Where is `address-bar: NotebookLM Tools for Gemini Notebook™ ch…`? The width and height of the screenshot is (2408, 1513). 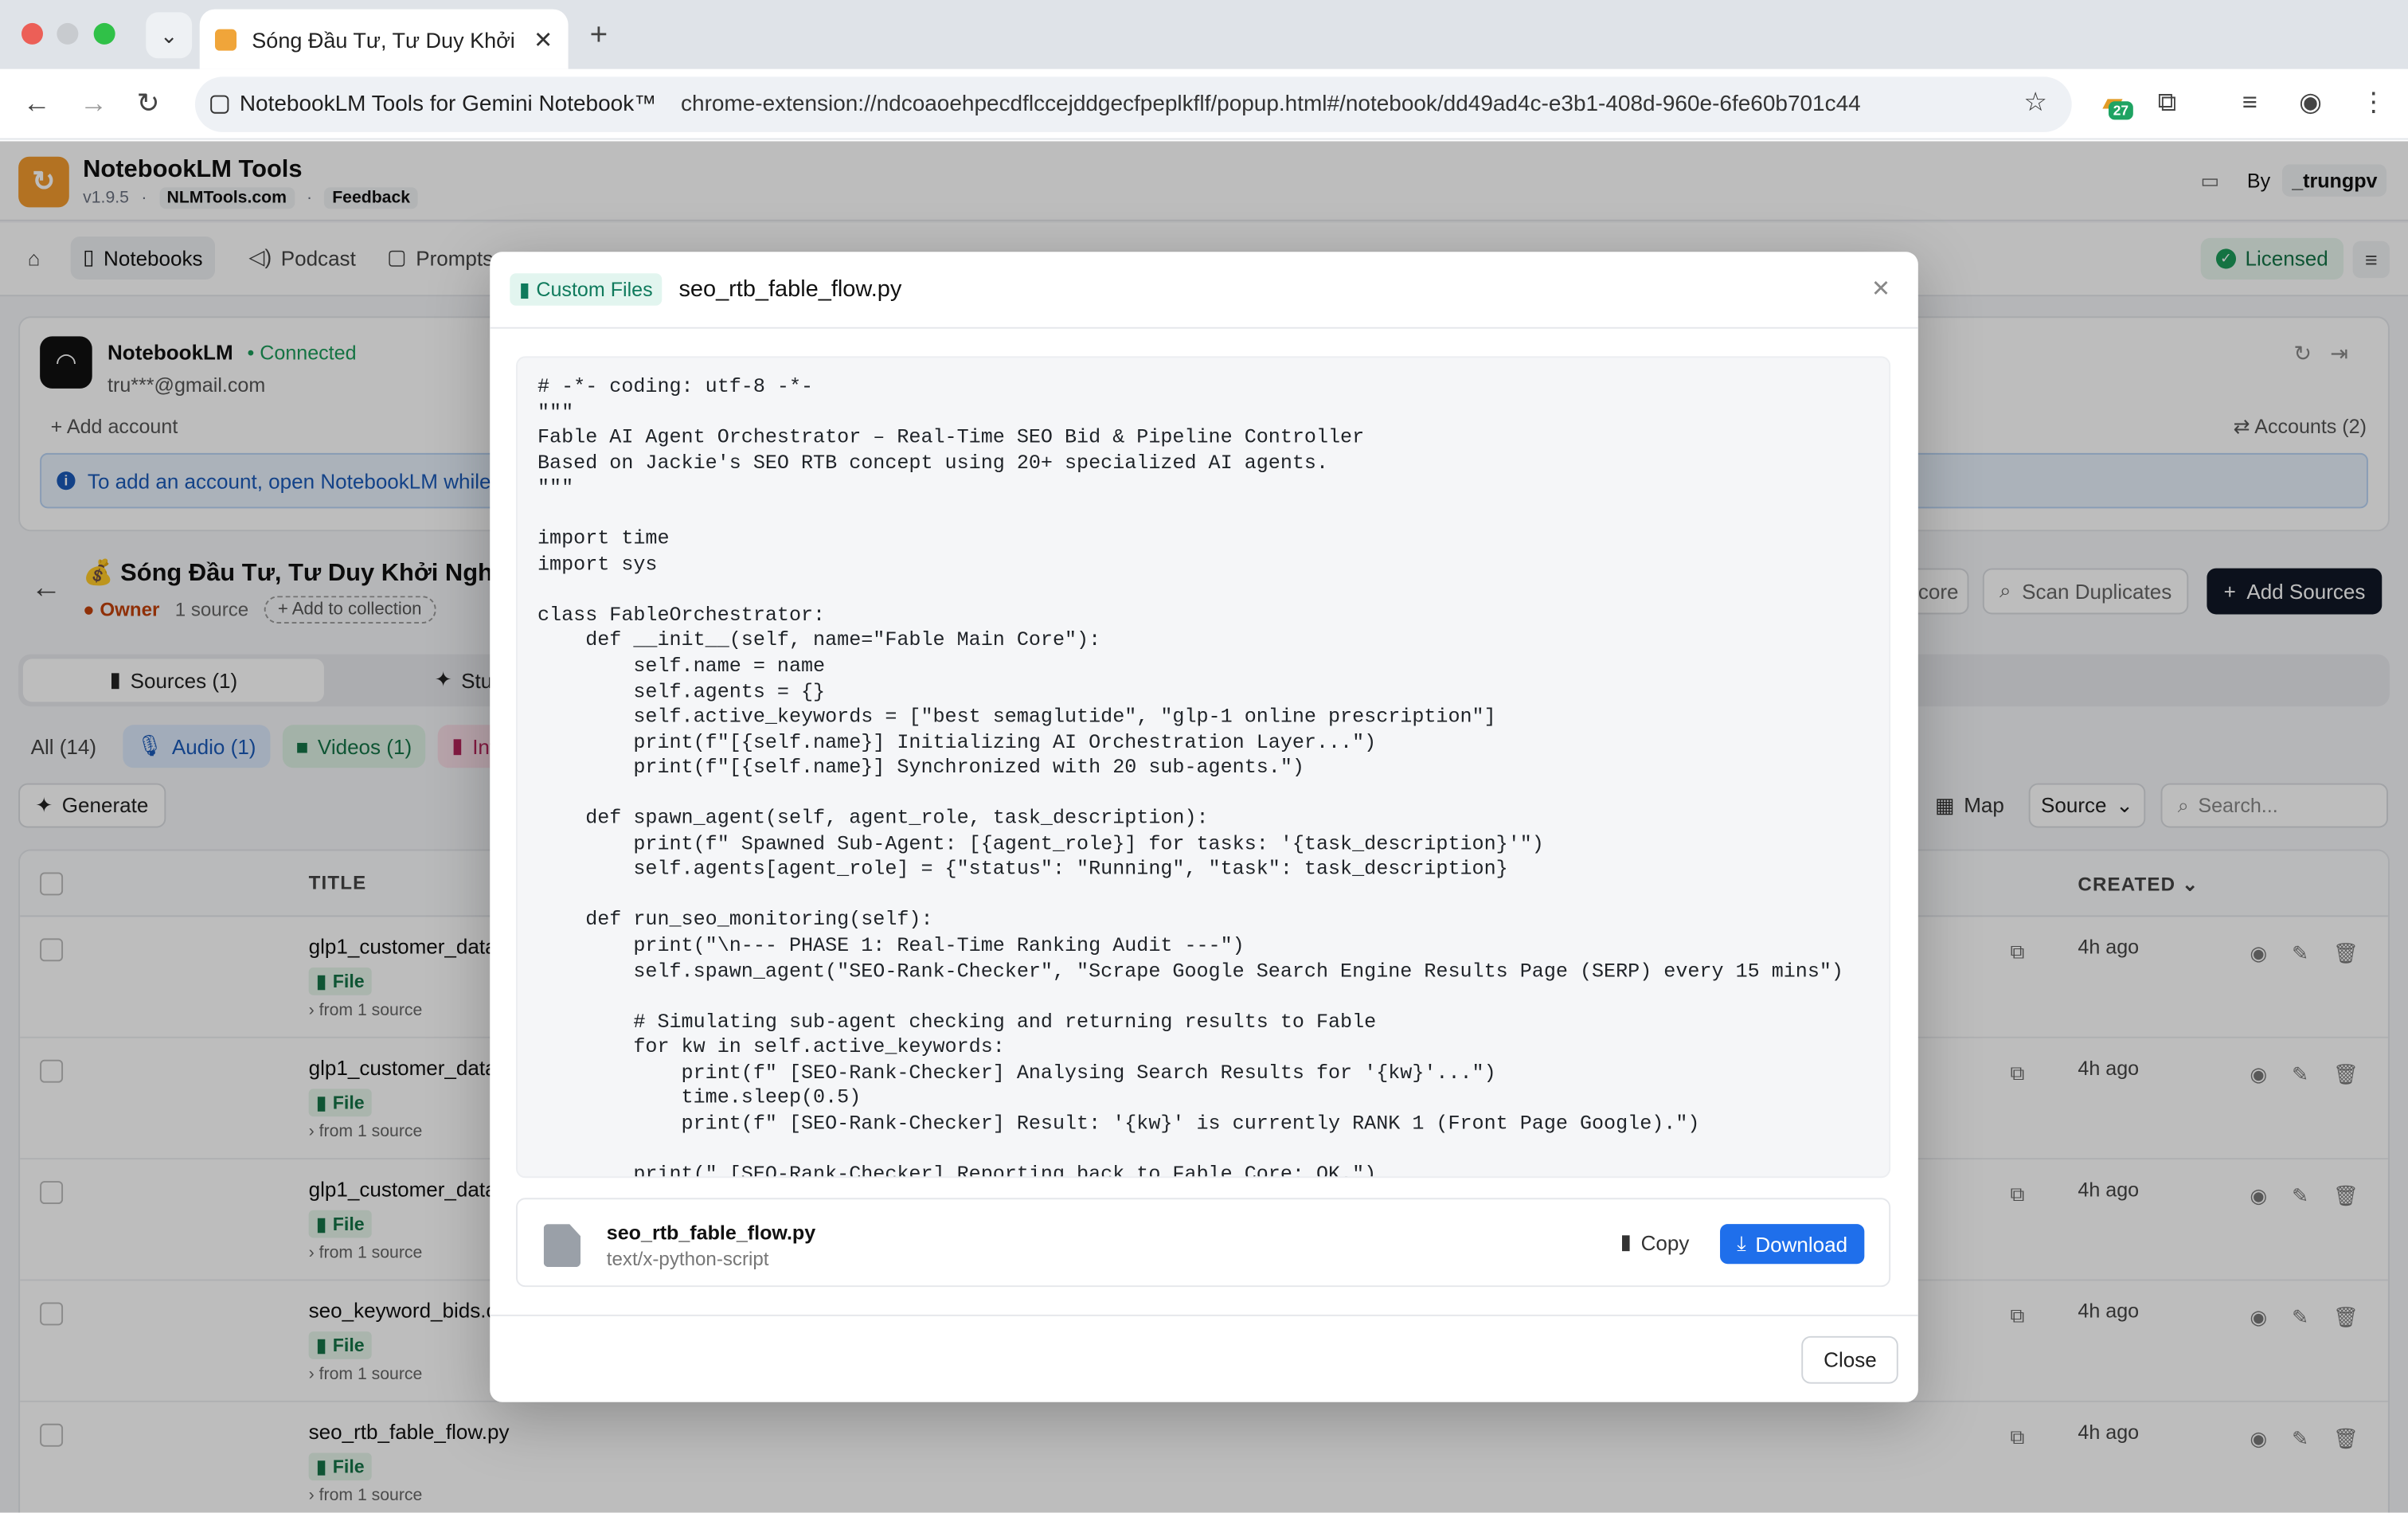
address-bar: NotebookLM Tools for Gemini Notebook™ ch… is located at coordinates (1133, 104).